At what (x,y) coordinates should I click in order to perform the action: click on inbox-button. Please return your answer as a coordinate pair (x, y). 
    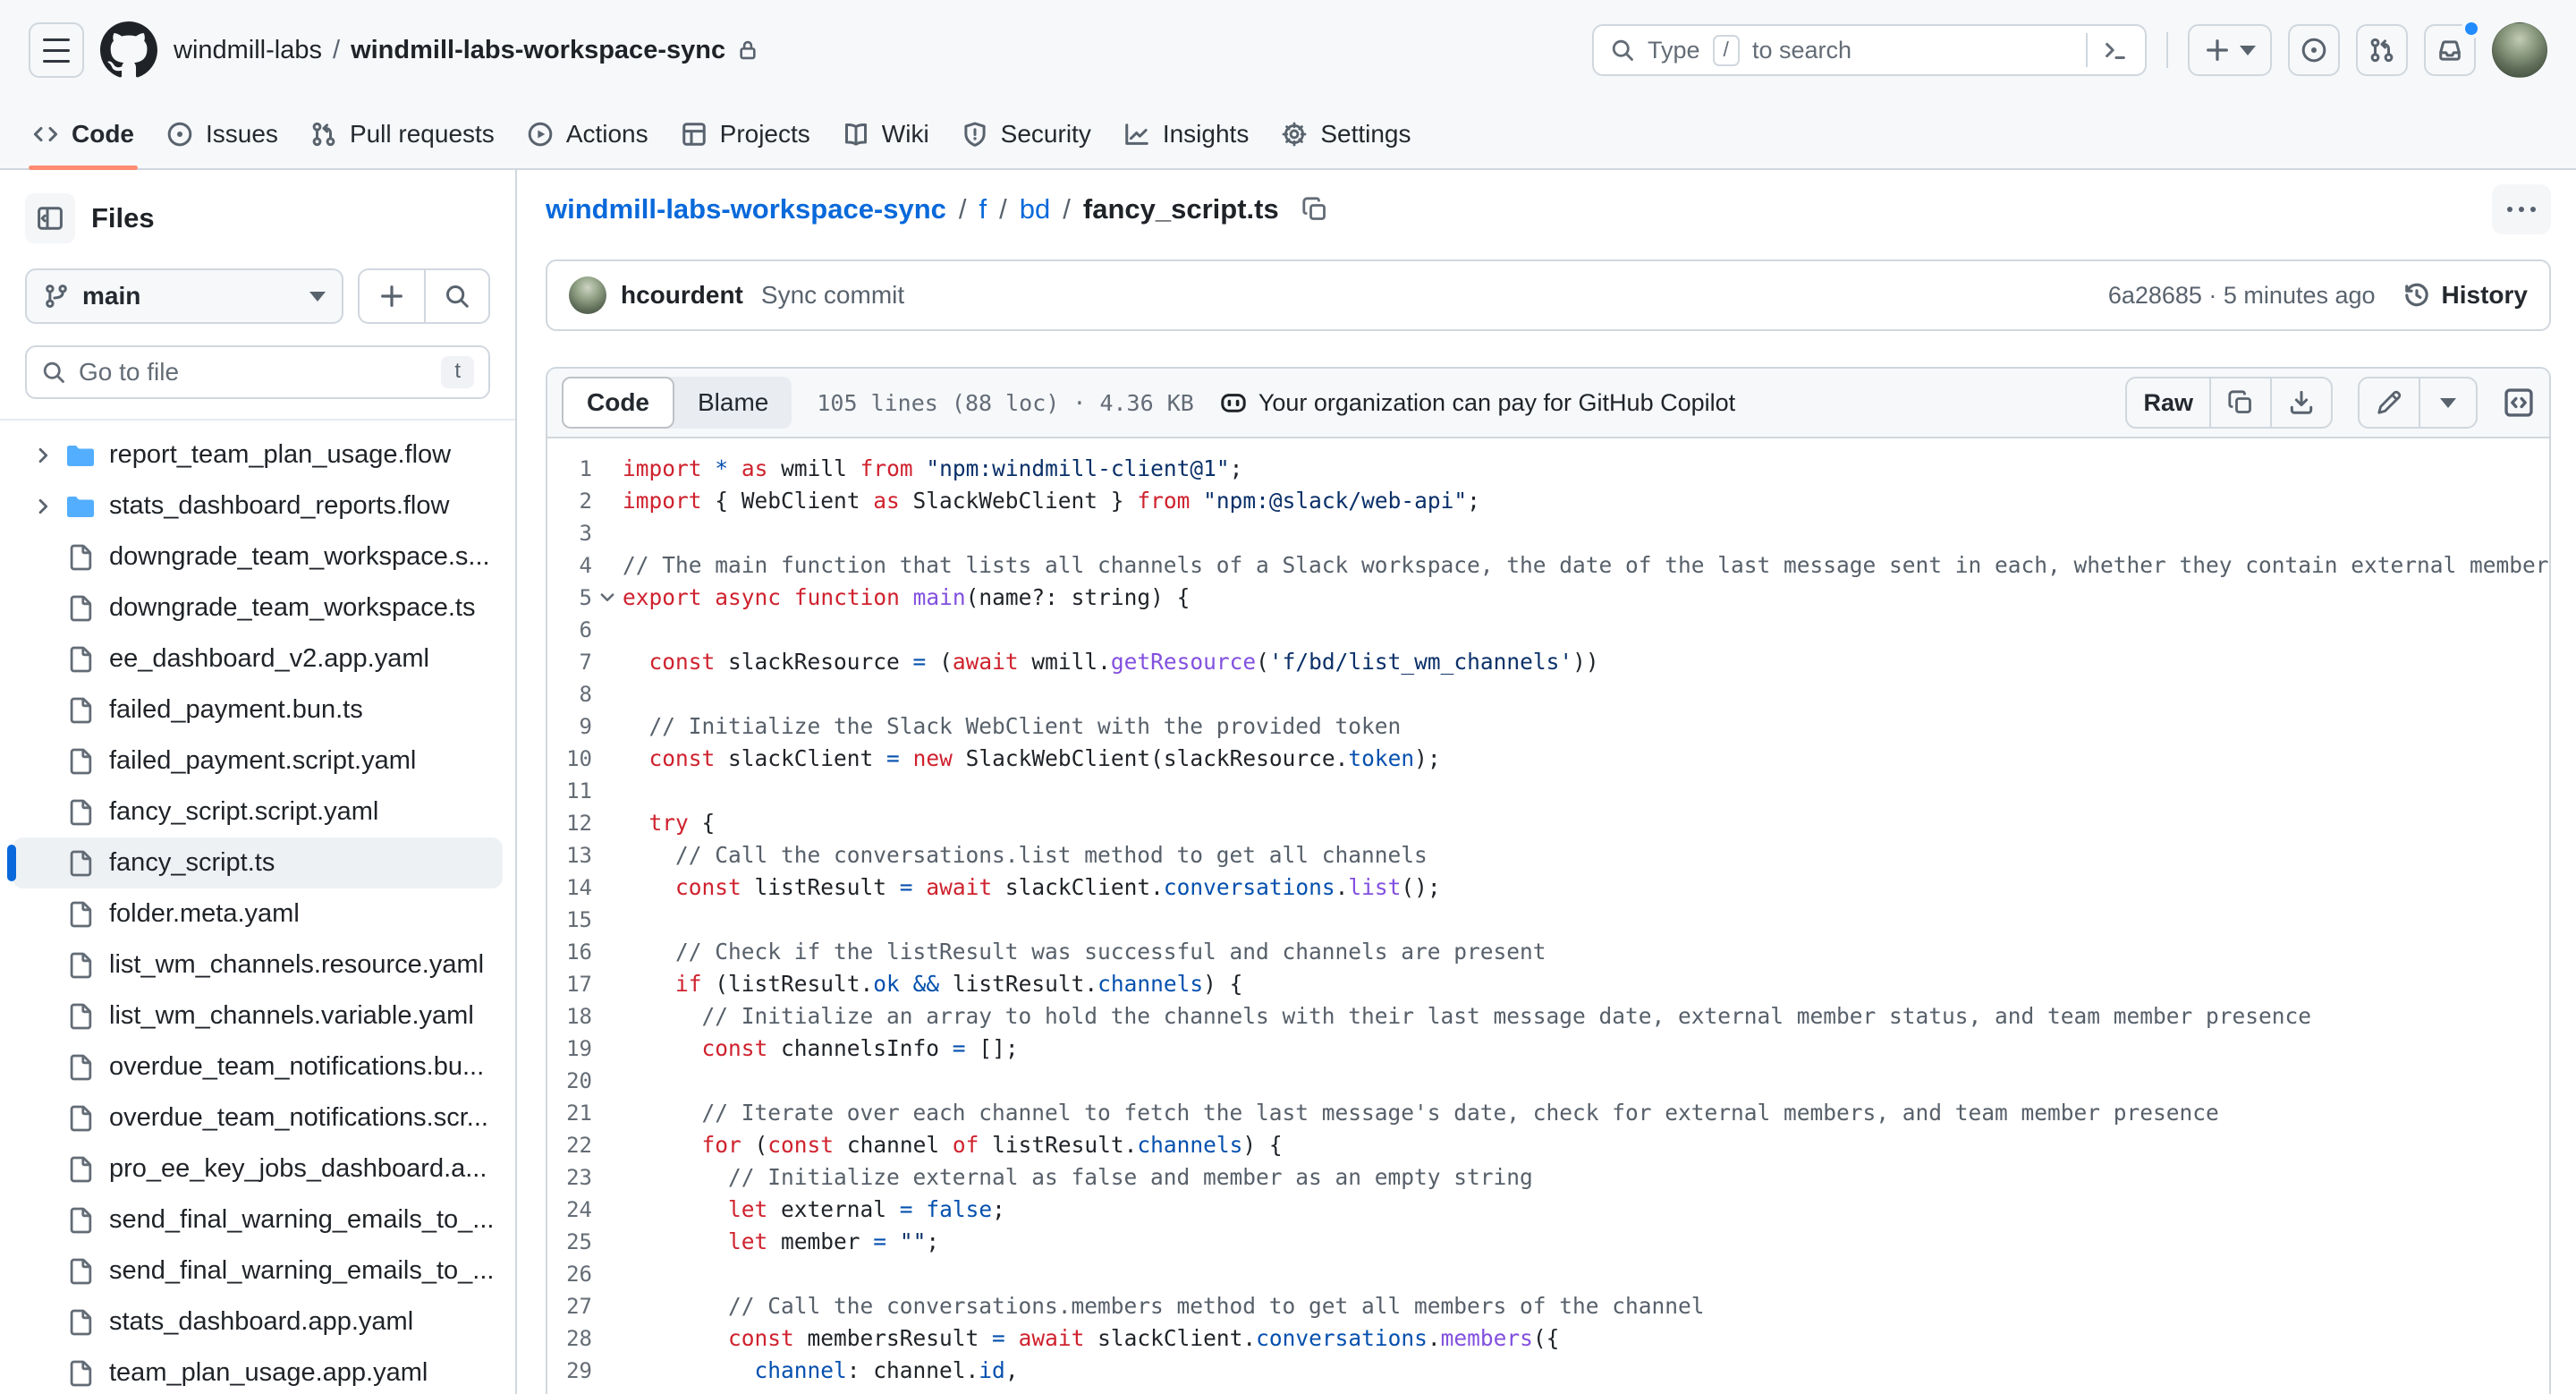
    Looking at the image, I should click on (2452, 47).